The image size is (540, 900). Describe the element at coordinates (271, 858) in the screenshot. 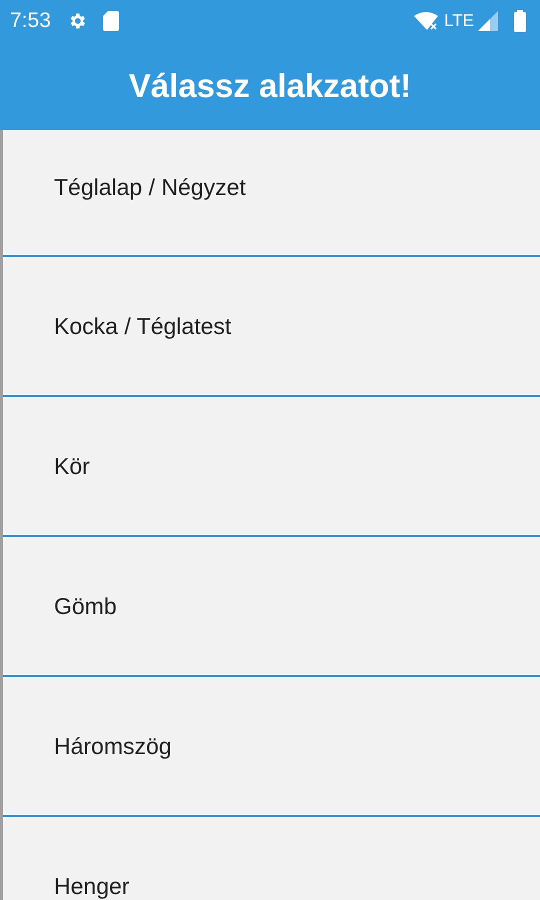

I see `list-item: Henger` at that location.